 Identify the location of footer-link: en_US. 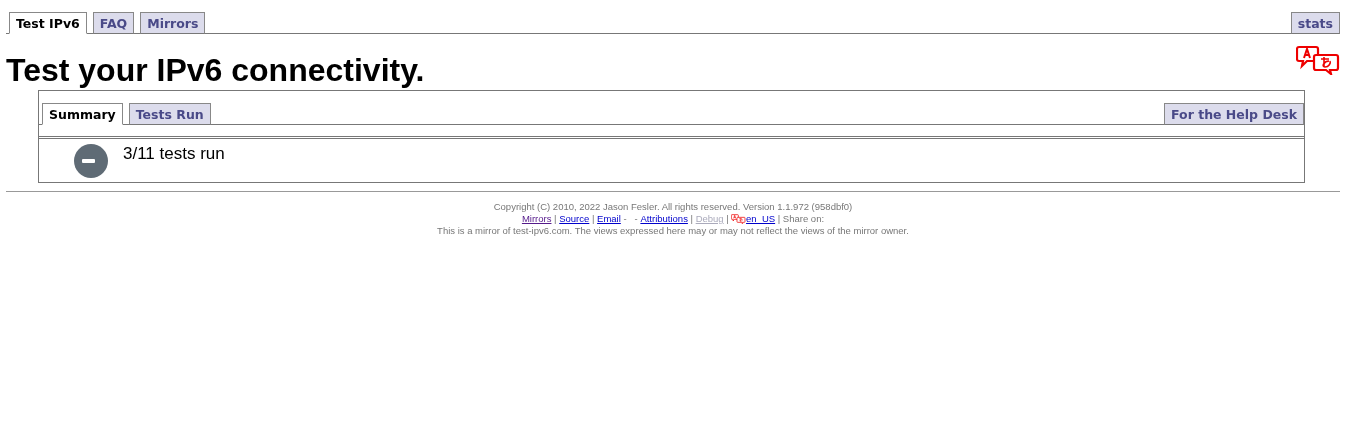
(761, 219).